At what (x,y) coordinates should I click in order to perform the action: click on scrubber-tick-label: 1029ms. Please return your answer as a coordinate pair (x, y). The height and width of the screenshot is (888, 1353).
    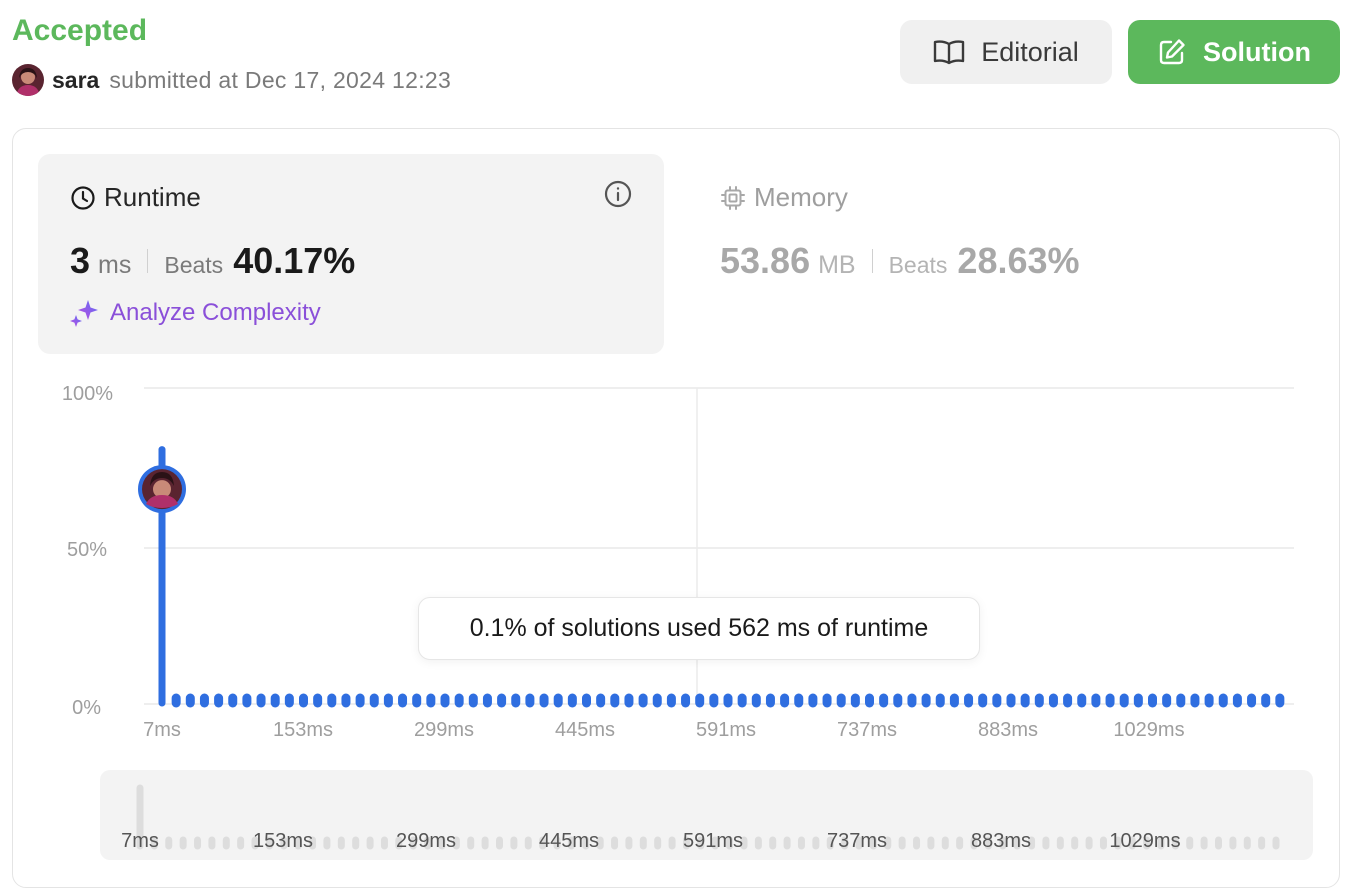
    Looking at the image, I should click on (1144, 841).